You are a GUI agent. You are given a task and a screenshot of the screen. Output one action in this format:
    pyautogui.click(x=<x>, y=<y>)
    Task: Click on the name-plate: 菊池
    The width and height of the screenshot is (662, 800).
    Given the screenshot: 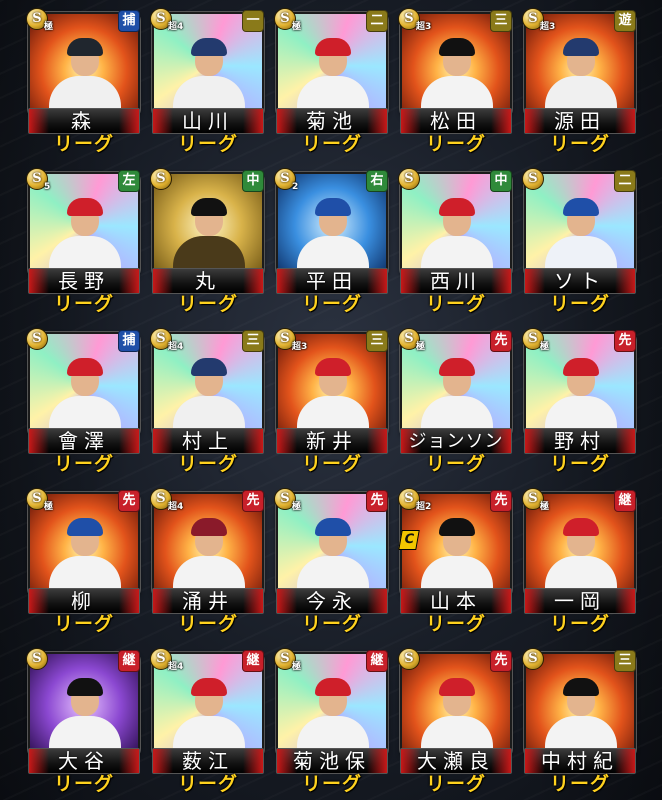 What is the action you would take?
    pyautogui.click(x=332, y=121)
    